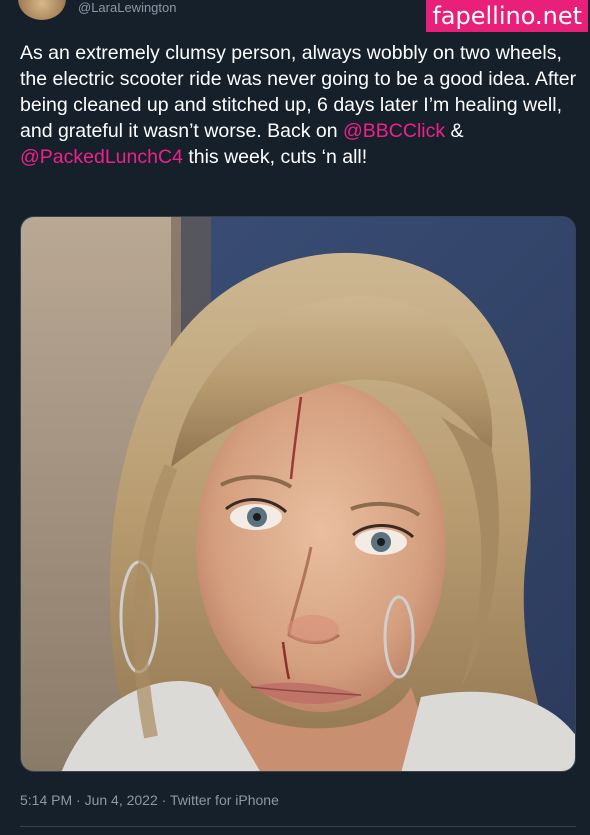  Describe the element at coordinates (42, 10) in the screenshot. I see `avatar` at that location.